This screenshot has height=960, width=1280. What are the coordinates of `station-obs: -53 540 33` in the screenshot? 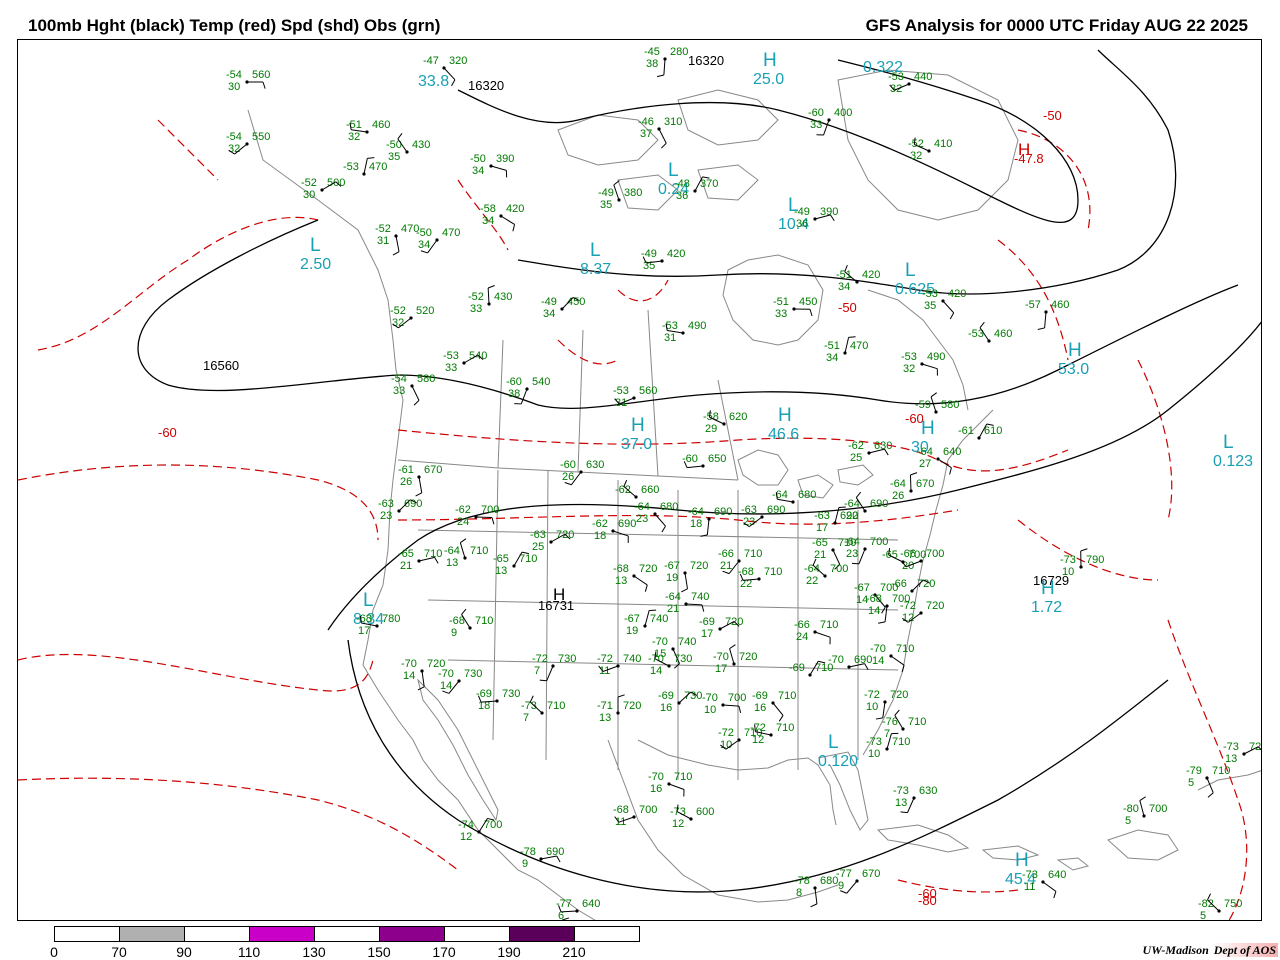 It's located at (465, 362).